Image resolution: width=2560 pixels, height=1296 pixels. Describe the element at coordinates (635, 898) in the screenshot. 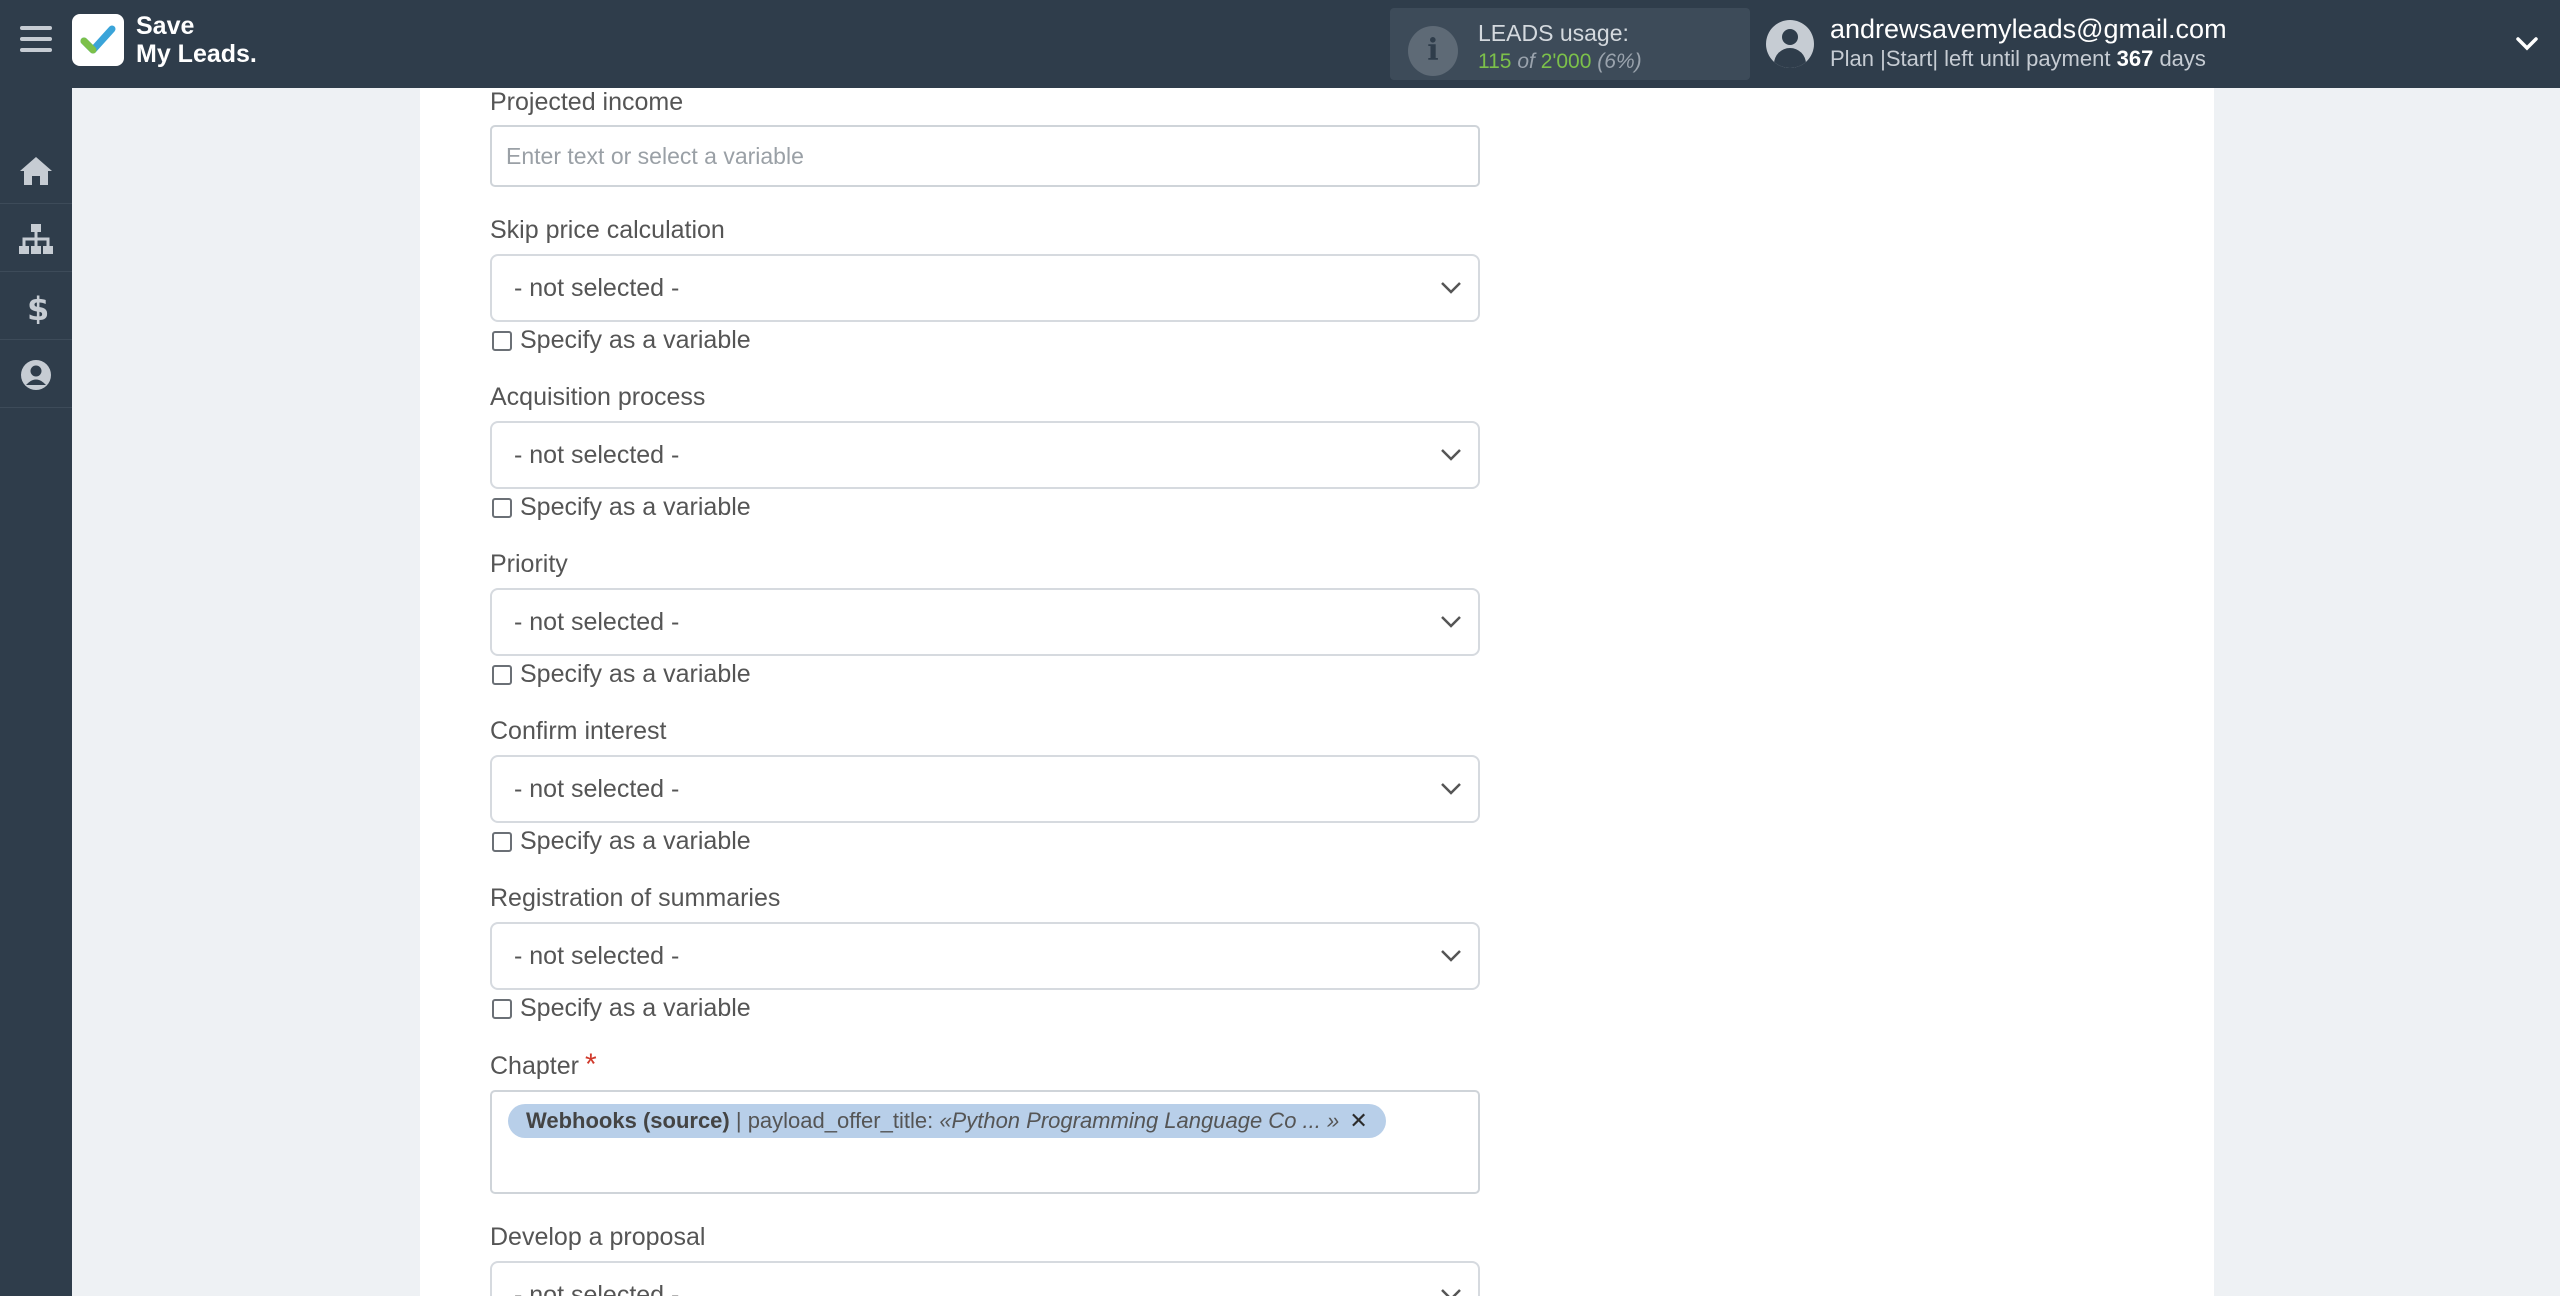

I see `field-label-registration: Registration of summaries` at that location.